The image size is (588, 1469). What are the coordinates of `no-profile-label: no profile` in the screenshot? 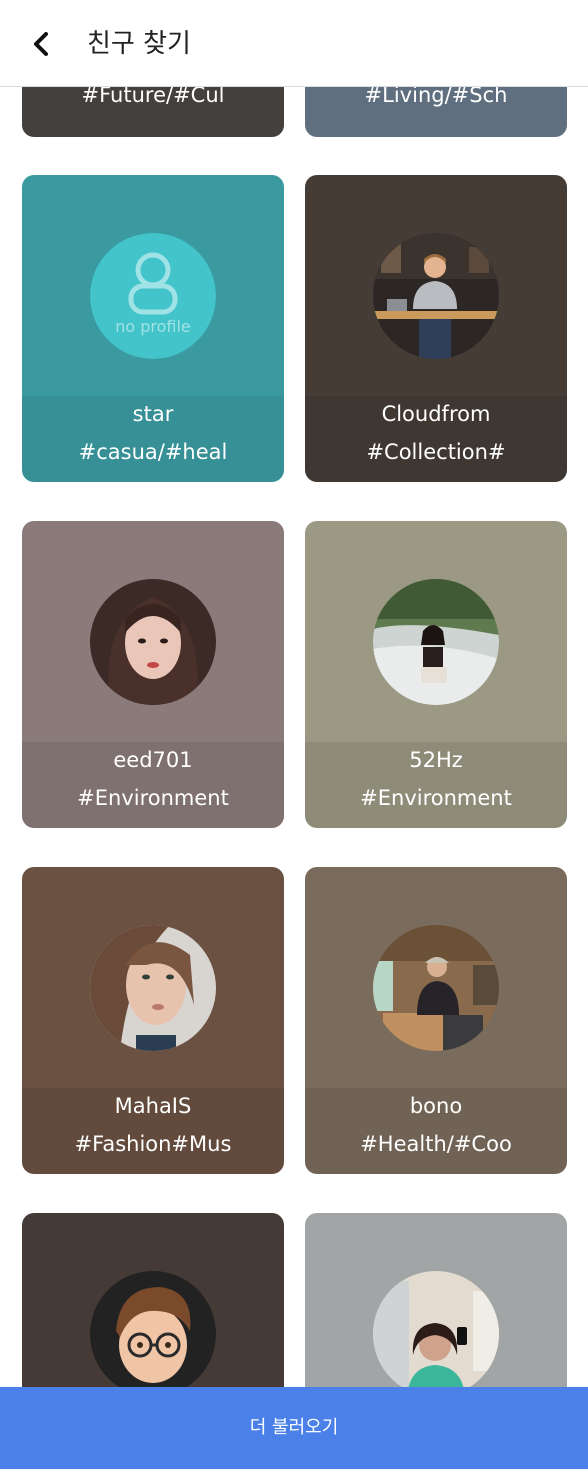 It's located at (153, 326).